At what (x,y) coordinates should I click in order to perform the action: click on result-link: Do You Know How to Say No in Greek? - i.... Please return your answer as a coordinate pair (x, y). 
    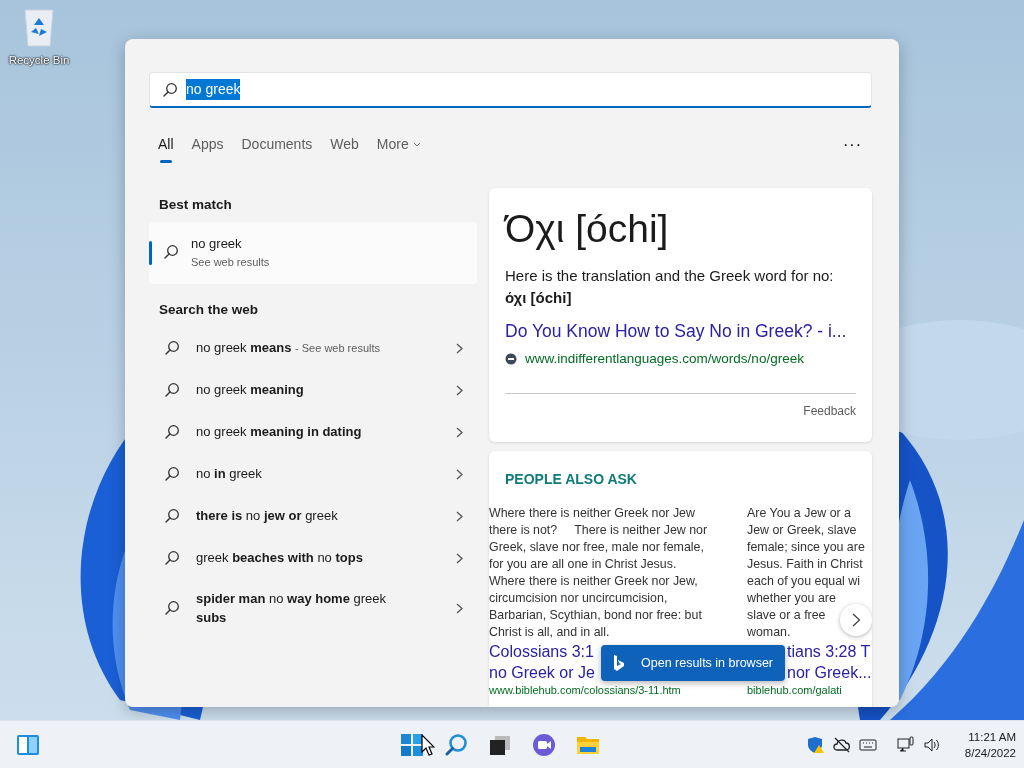
    Looking at the image, I should click on (680, 331).